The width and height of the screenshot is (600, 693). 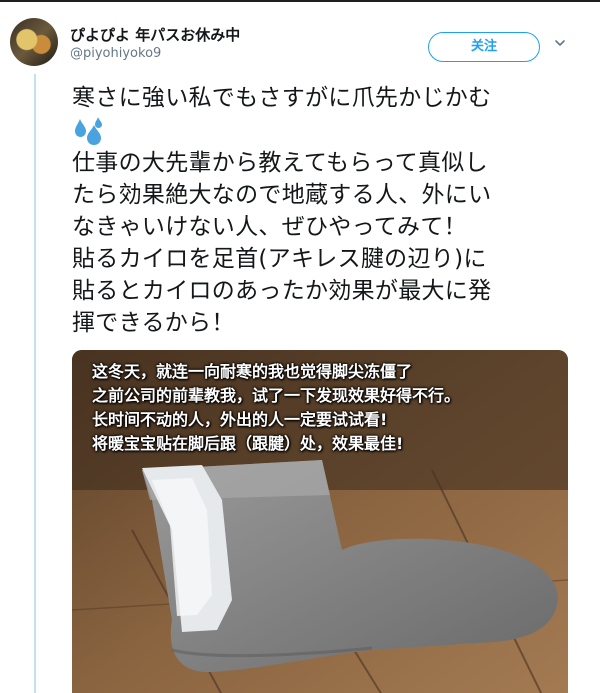 What do you see at coordinates (282, 98) in the screenshot?
I see `tweet-text-line: 寒さに強い私でもさすがに爪先かじかむ` at bounding box center [282, 98].